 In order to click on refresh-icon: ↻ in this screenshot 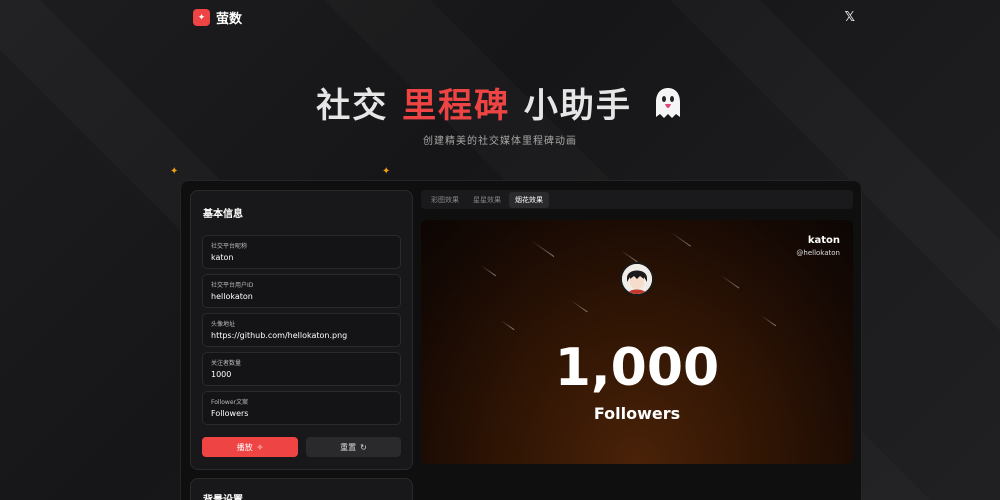, I will do `click(363, 447)`.